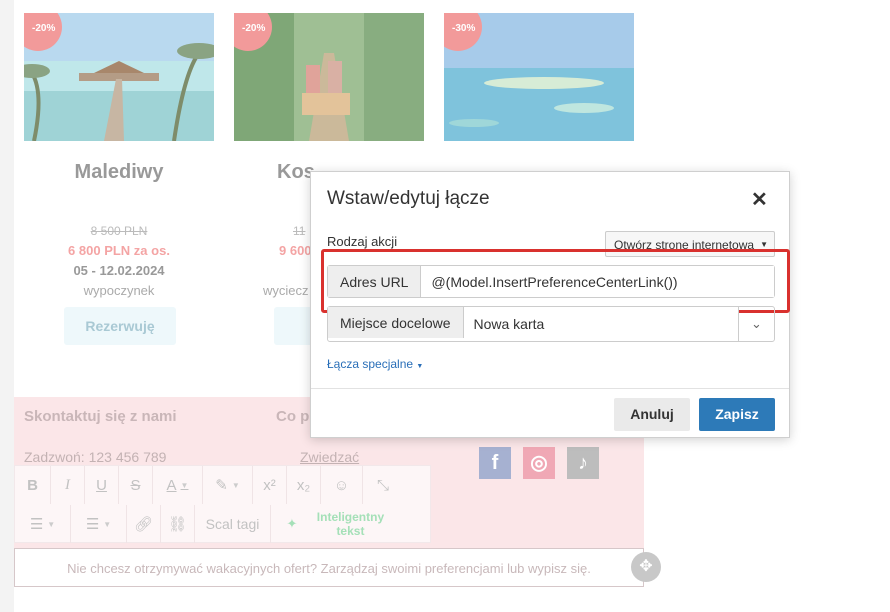 This screenshot has height=612, width=890. What do you see at coordinates (756, 324) in the screenshot?
I see `chevron-down-icon: ⌄` at bounding box center [756, 324].